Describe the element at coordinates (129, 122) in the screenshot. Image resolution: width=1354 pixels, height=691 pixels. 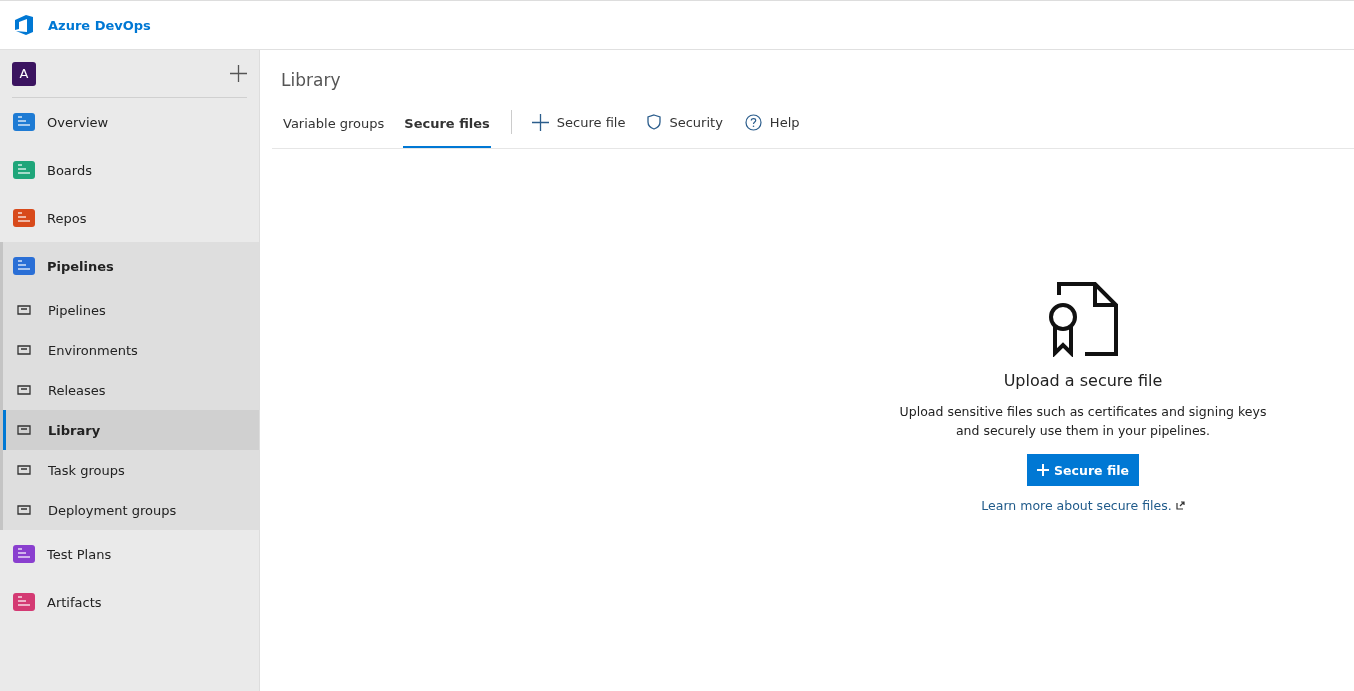
I see `nav-item: Overview` at that location.